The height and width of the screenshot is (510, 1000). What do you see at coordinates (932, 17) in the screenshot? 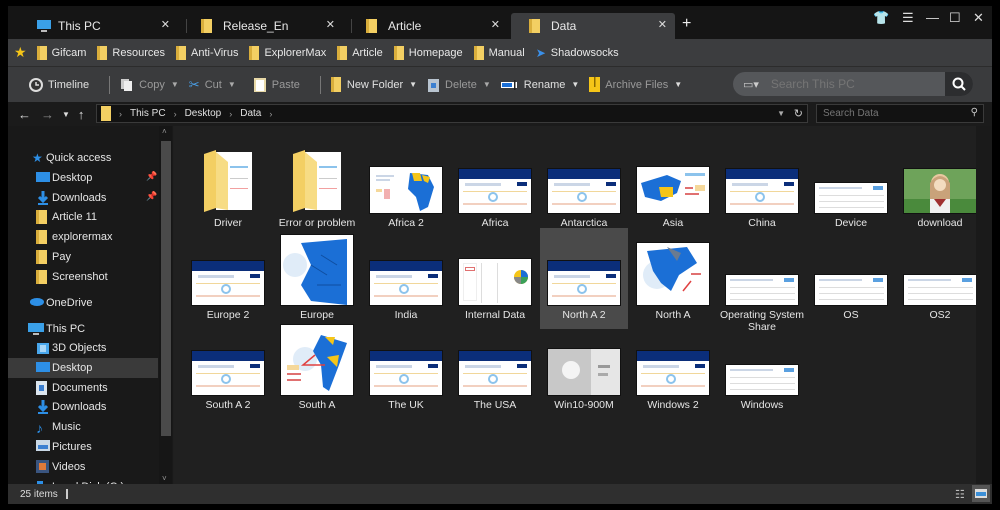
I see `minimize-button: —` at bounding box center [932, 17].